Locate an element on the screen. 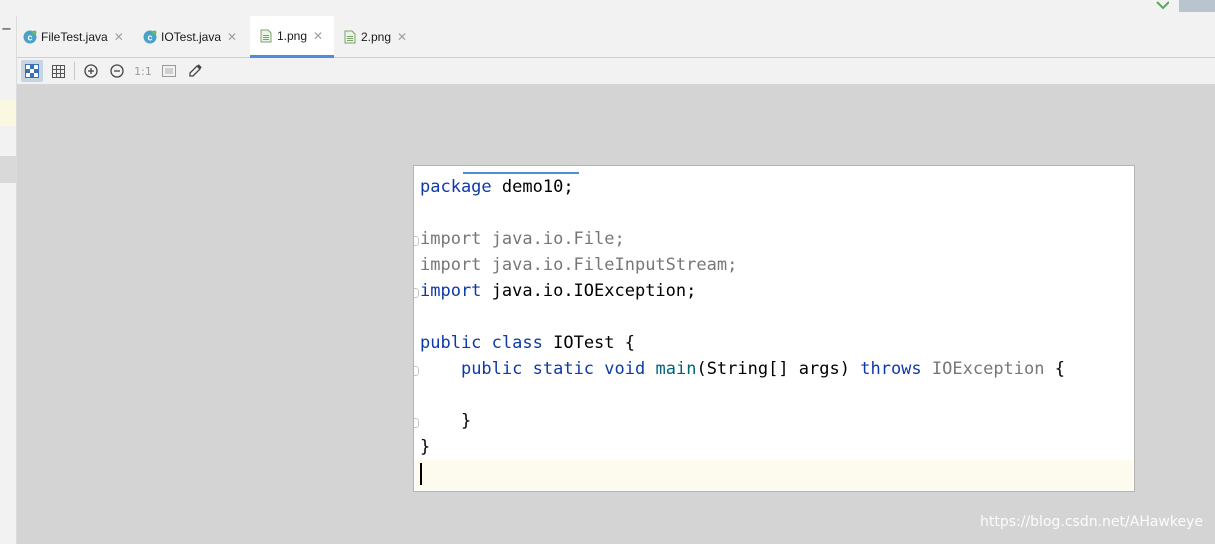 This screenshot has height=544, width=1215. import-path: java.io.File; is located at coordinates (558, 239).